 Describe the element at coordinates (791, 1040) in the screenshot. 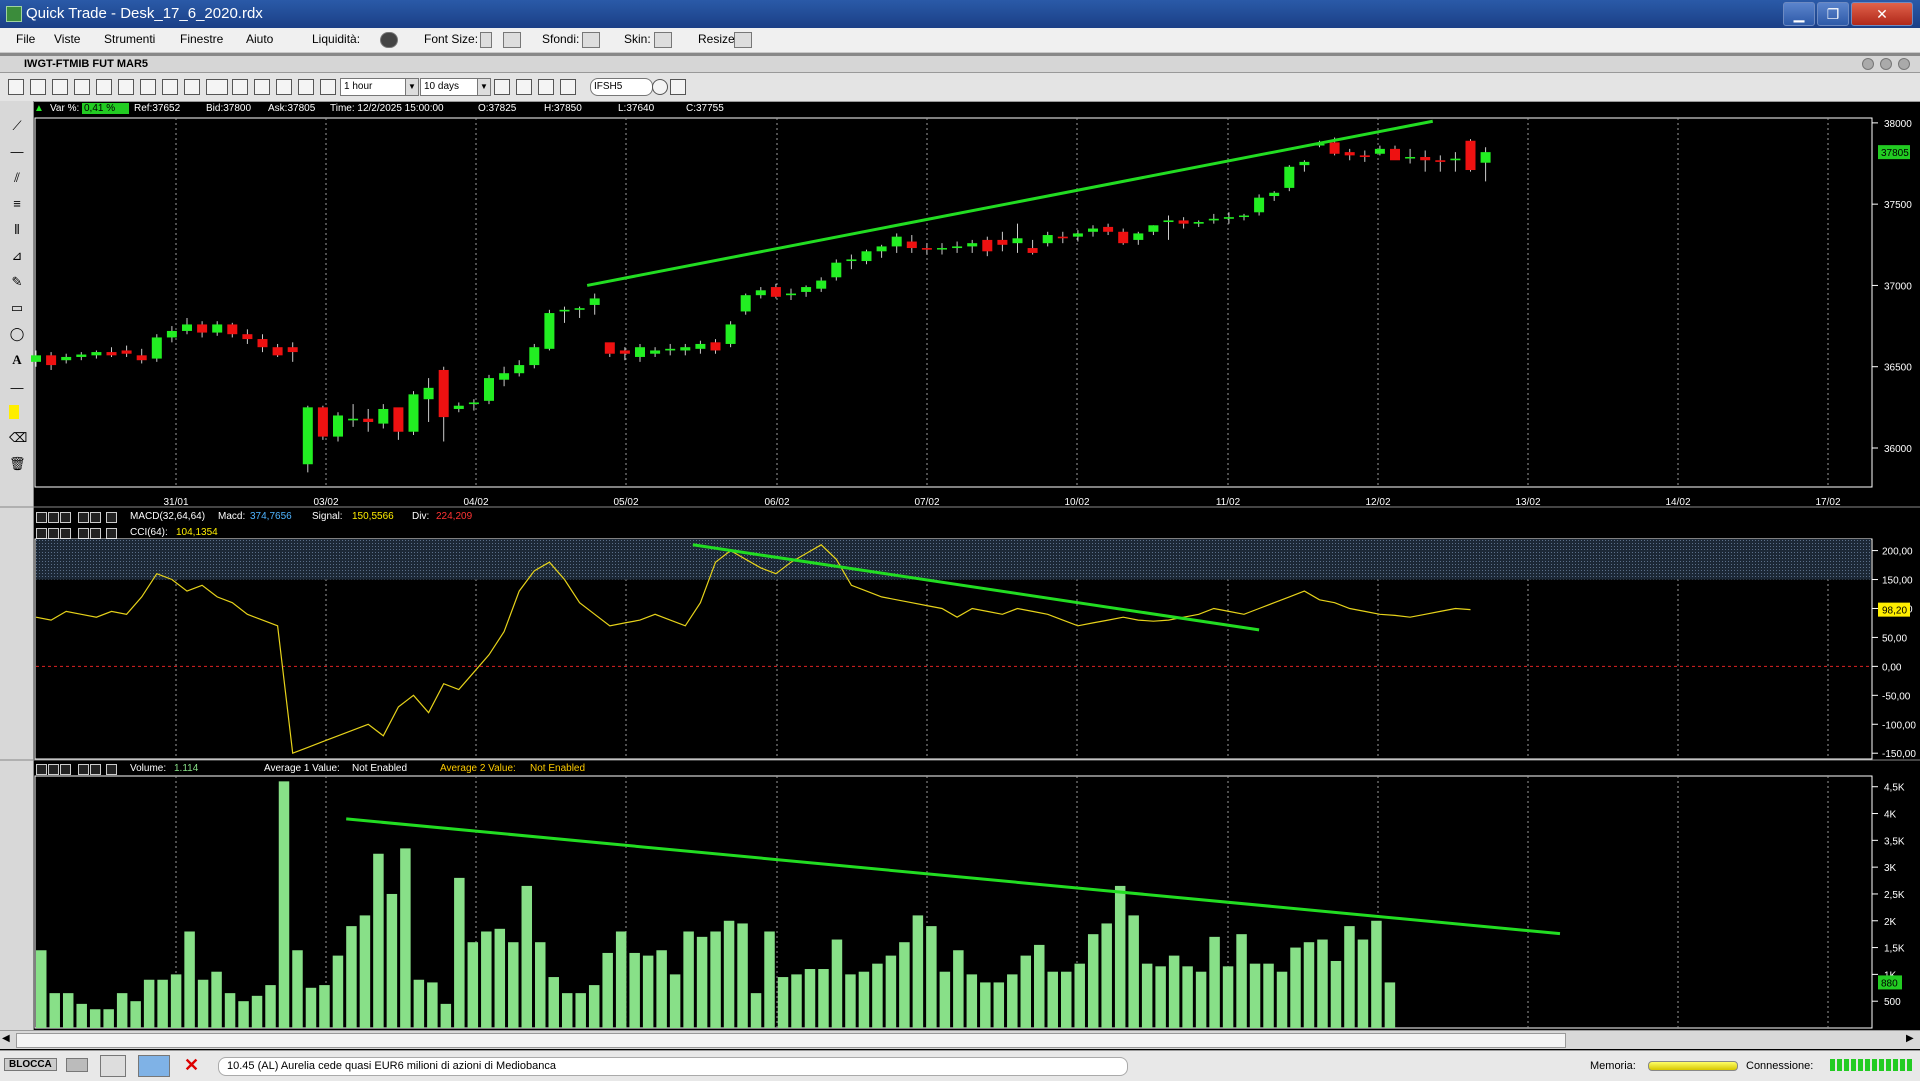

I see `scrollbar-thumb` at that location.